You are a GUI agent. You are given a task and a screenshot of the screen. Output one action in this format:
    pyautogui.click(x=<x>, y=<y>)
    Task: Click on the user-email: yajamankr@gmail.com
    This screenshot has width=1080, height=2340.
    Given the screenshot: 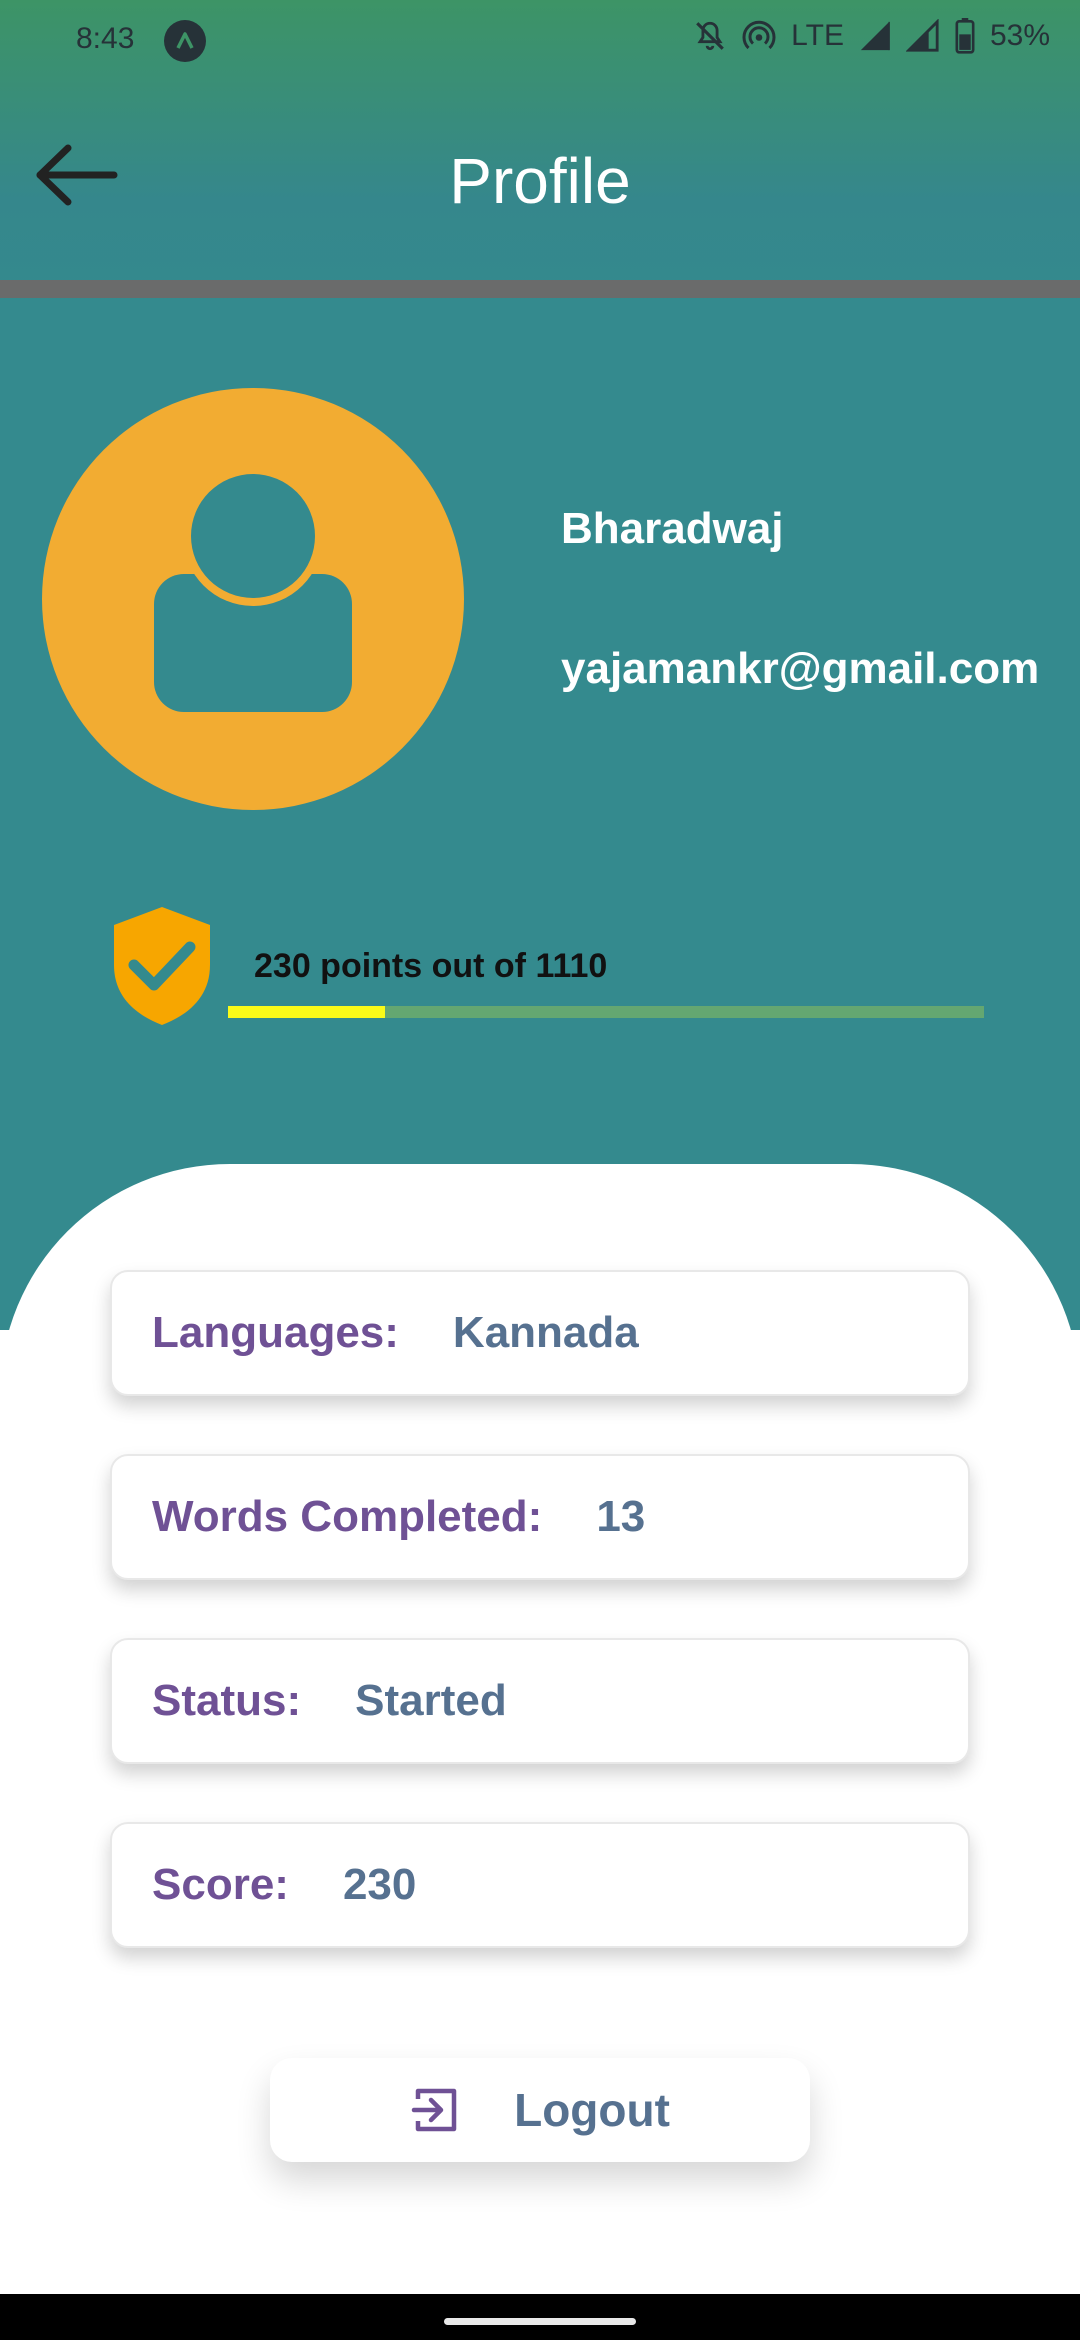 What is the action you would take?
    pyautogui.click(x=800, y=668)
    